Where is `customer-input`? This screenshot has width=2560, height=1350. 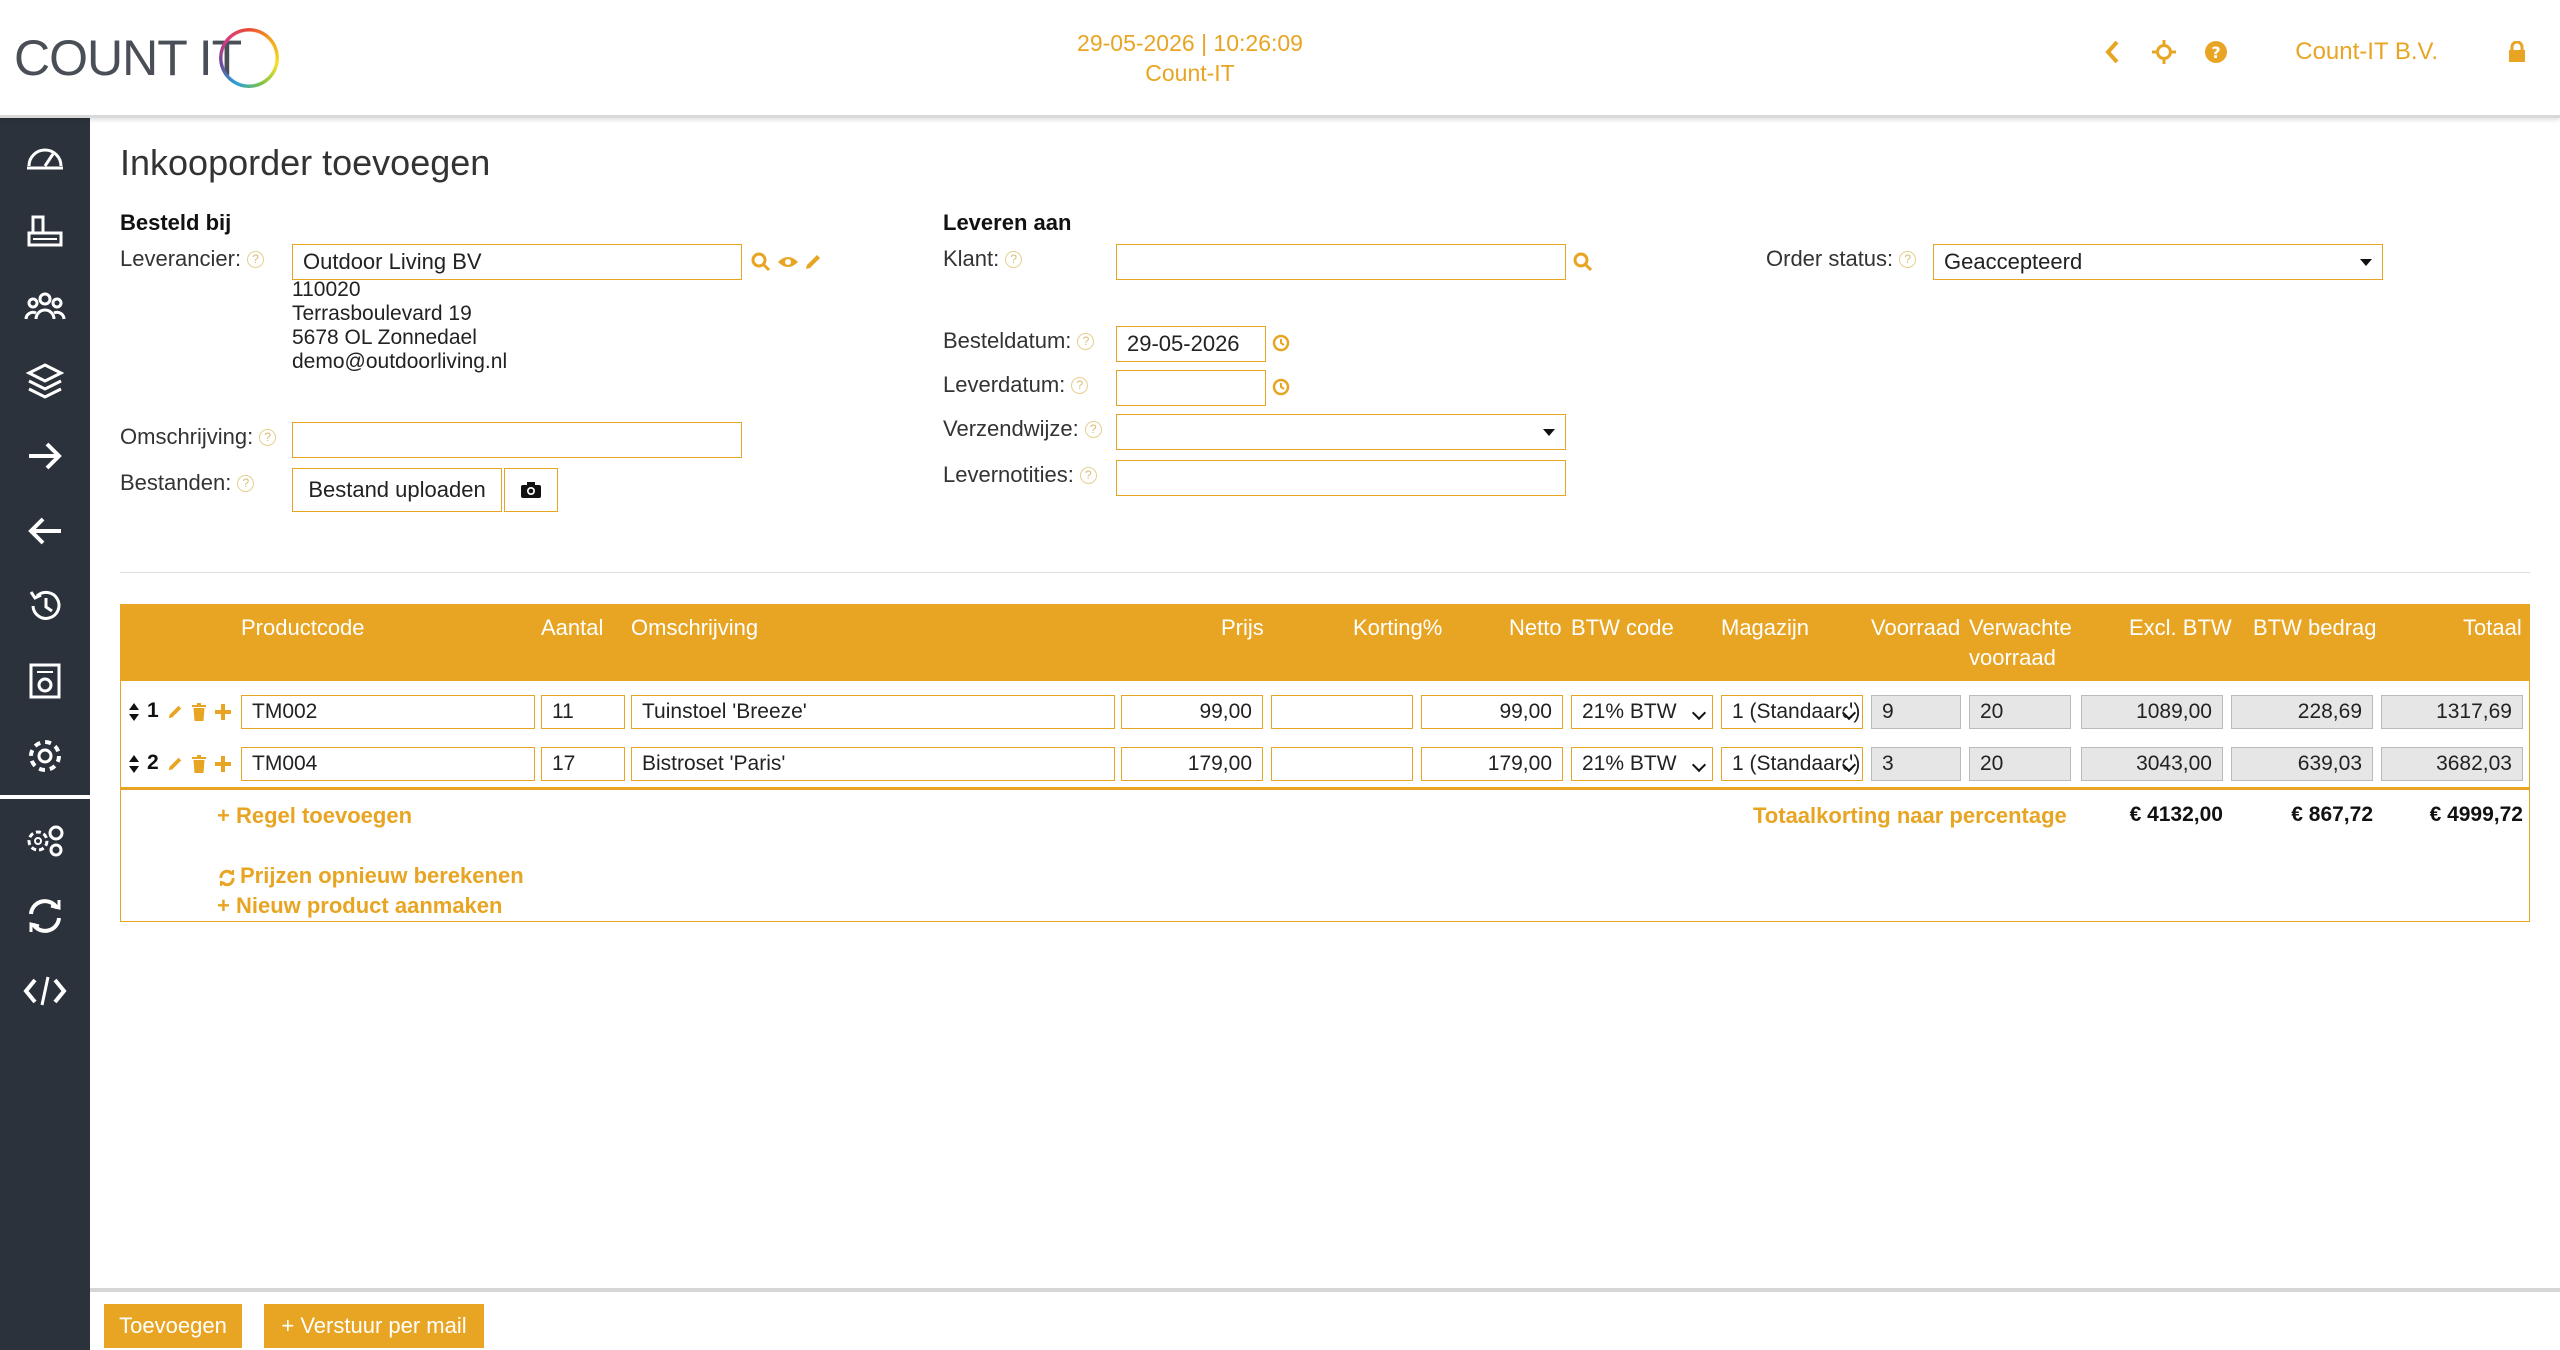 customer-input is located at coordinates (1341, 262).